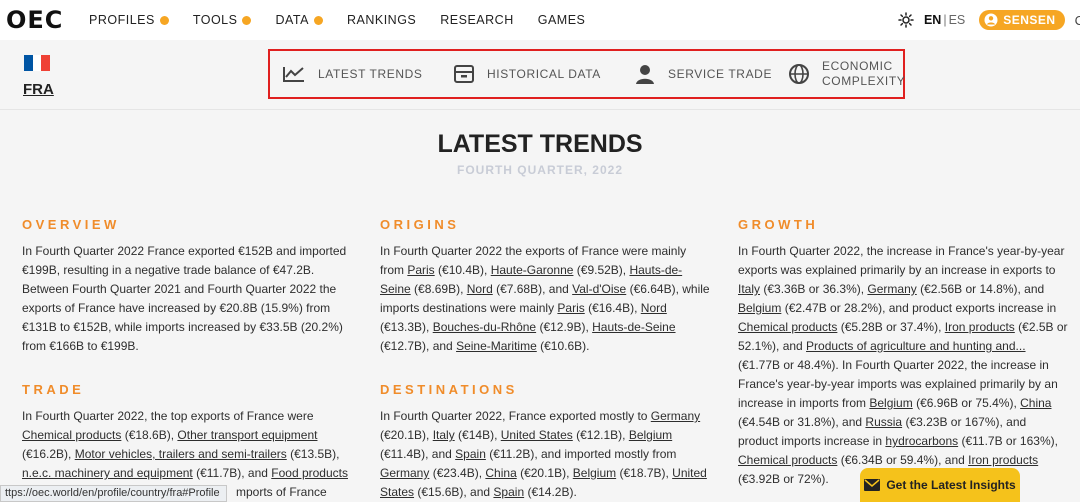 The image size is (1080, 502). I want to click on section-economic-complexity-line2: COMPLEXITY, so click(864, 81).